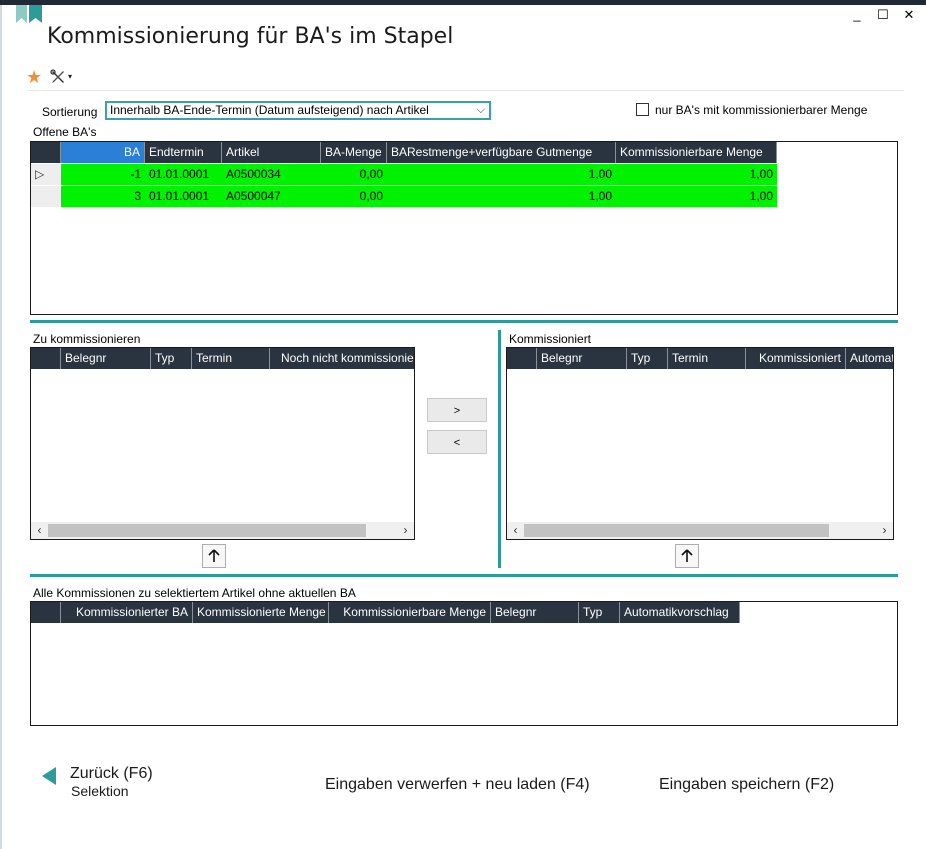 The height and width of the screenshot is (849, 926). I want to click on window-left-border, so click(1, 427).